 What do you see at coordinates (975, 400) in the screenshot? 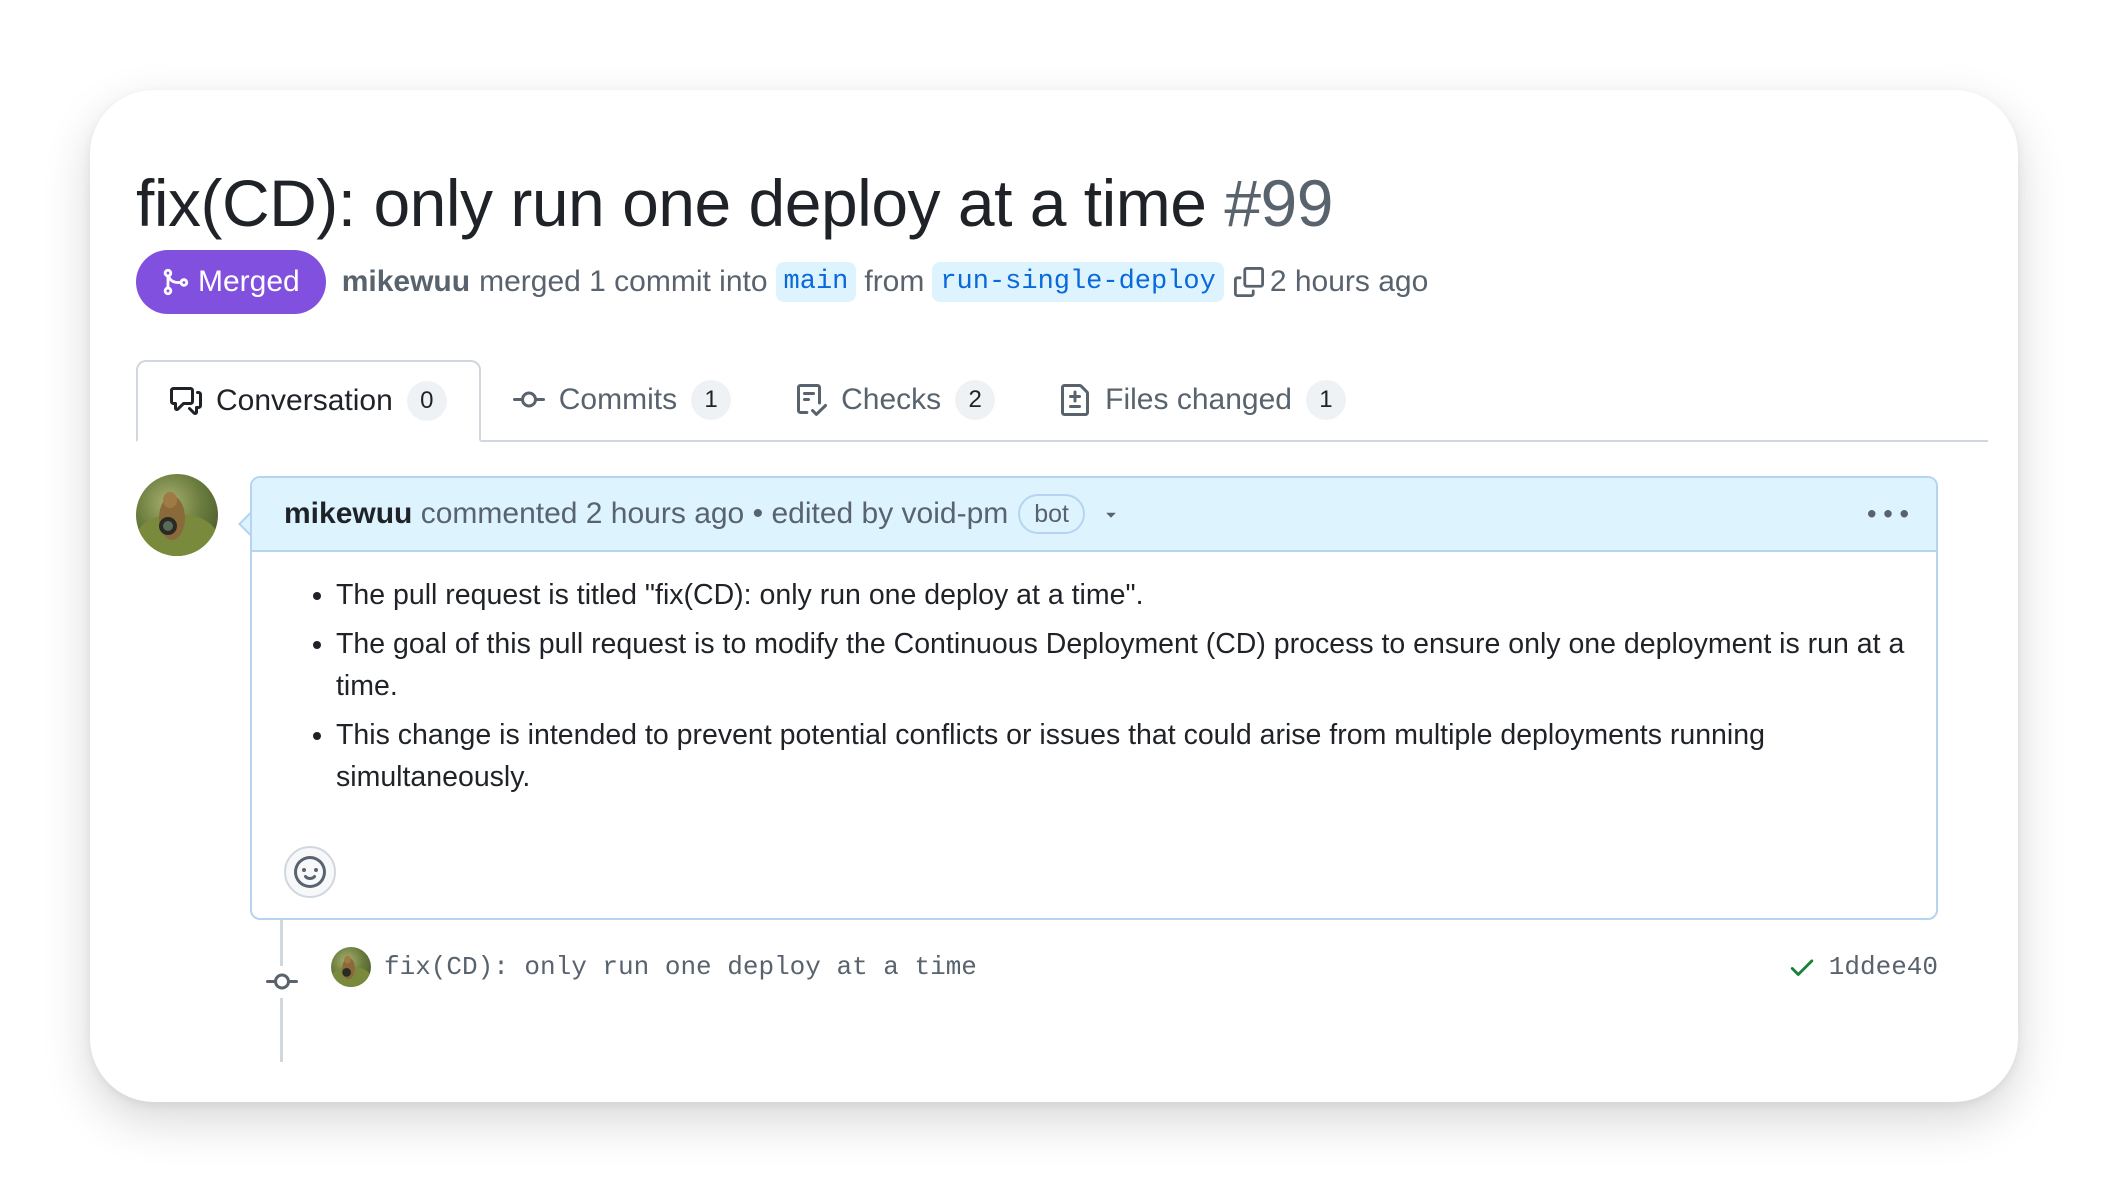
I see `tab-checks-count: 2` at bounding box center [975, 400].